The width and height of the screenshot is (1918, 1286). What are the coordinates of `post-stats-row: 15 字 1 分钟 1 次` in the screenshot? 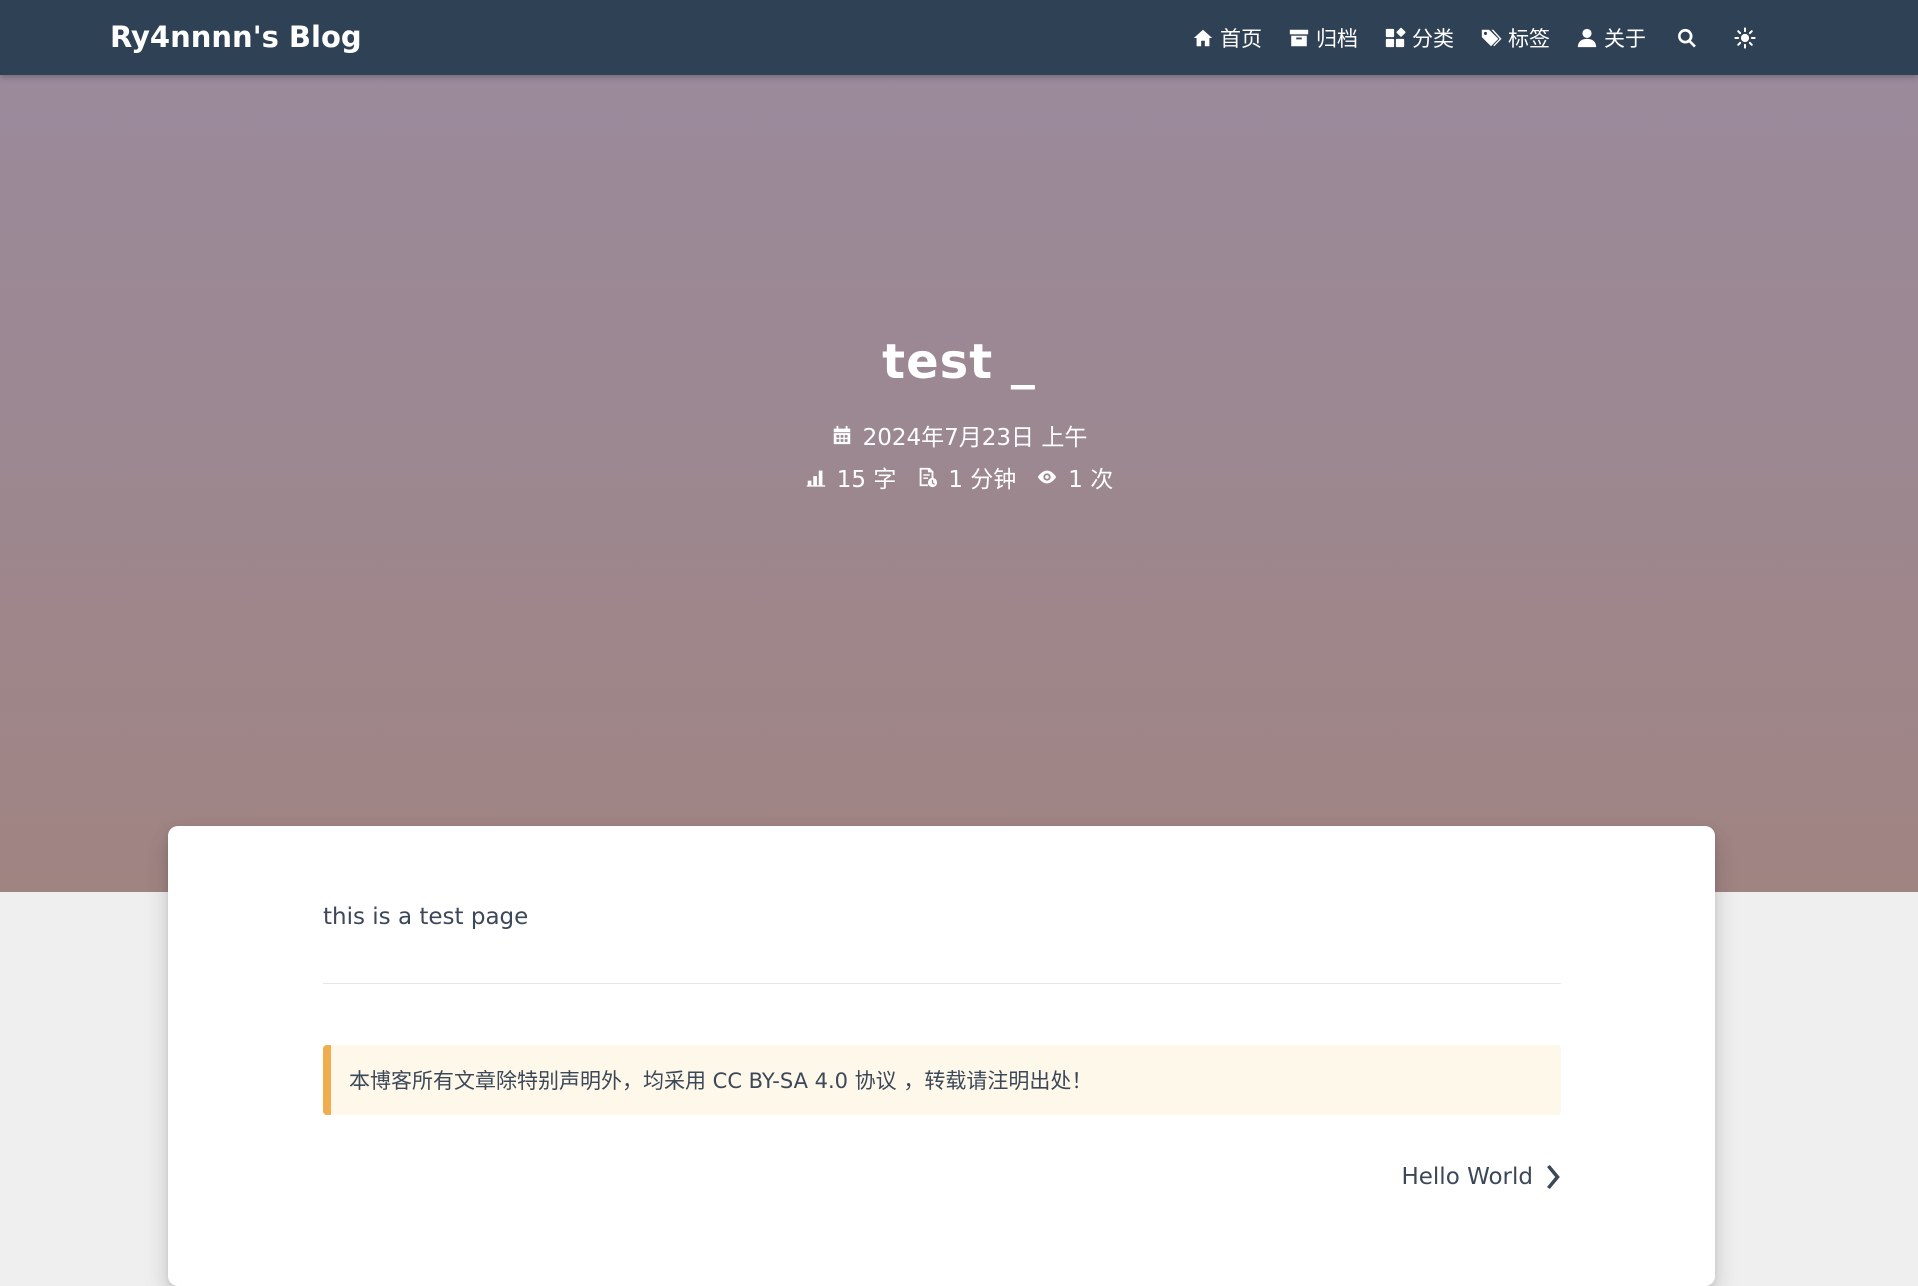 It's located at (959, 477).